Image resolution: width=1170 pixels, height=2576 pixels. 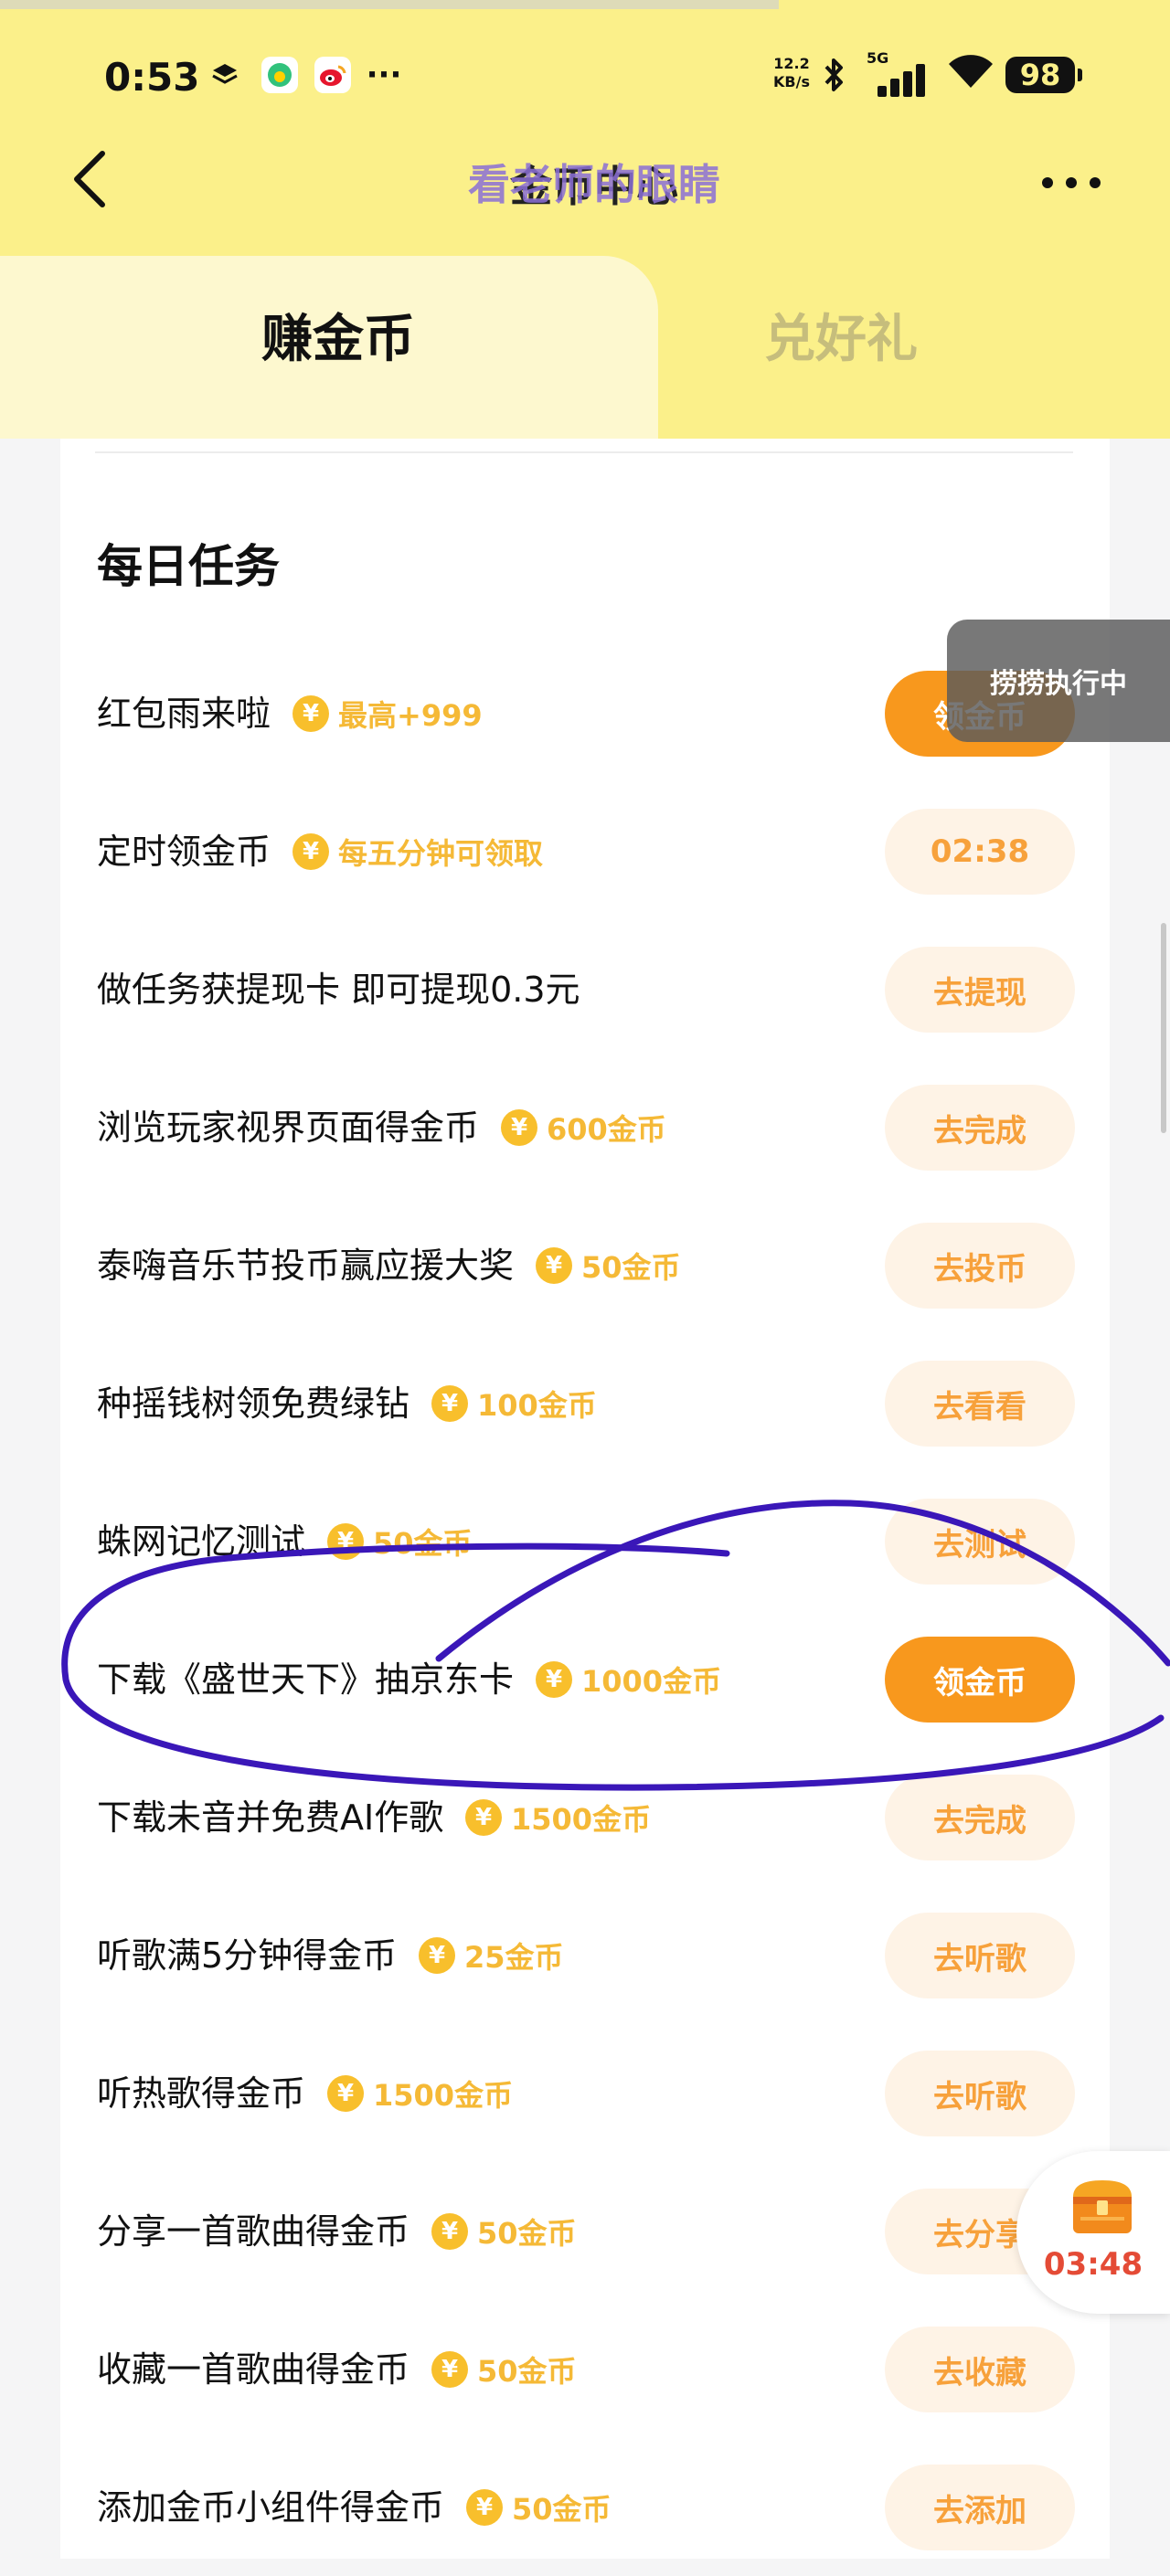 What do you see at coordinates (980, 1266) in the screenshot?
I see `task-action-button: 去投币` at bounding box center [980, 1266].